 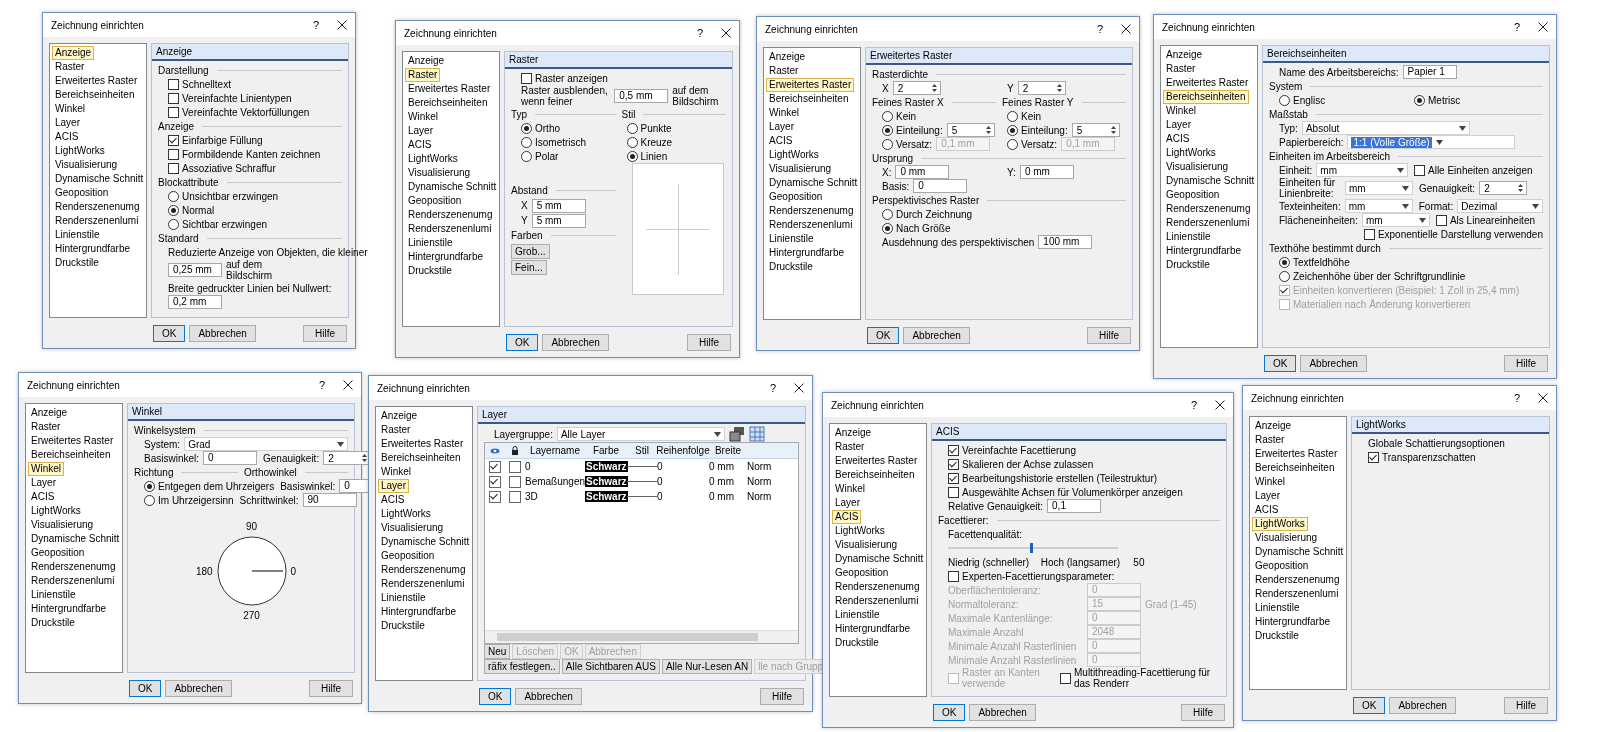 I want to click on radio-button: Normal, so click(x=191, y=210).